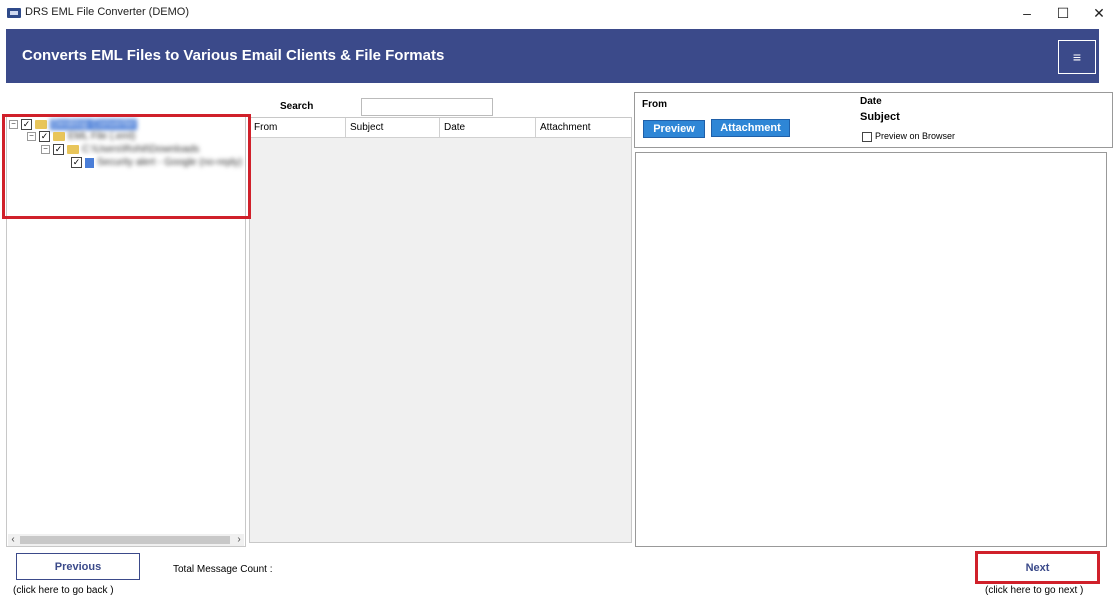 This screenshot has height=600, width=1113. What do you see at coordinates (1096, 13) in the screenshot?
I see `close-button: ✕` at bounding box center [1096, 13].